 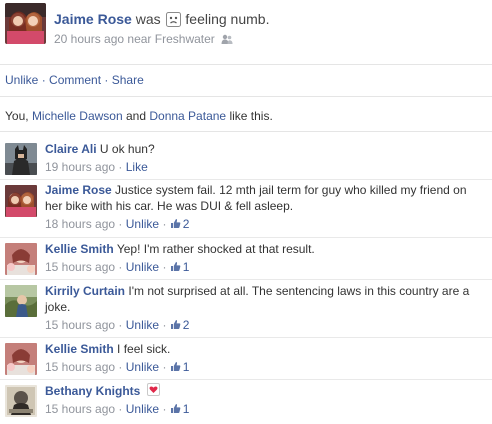 I want to click on comment-author: Bethany Knights, so click(x=92, y=391).